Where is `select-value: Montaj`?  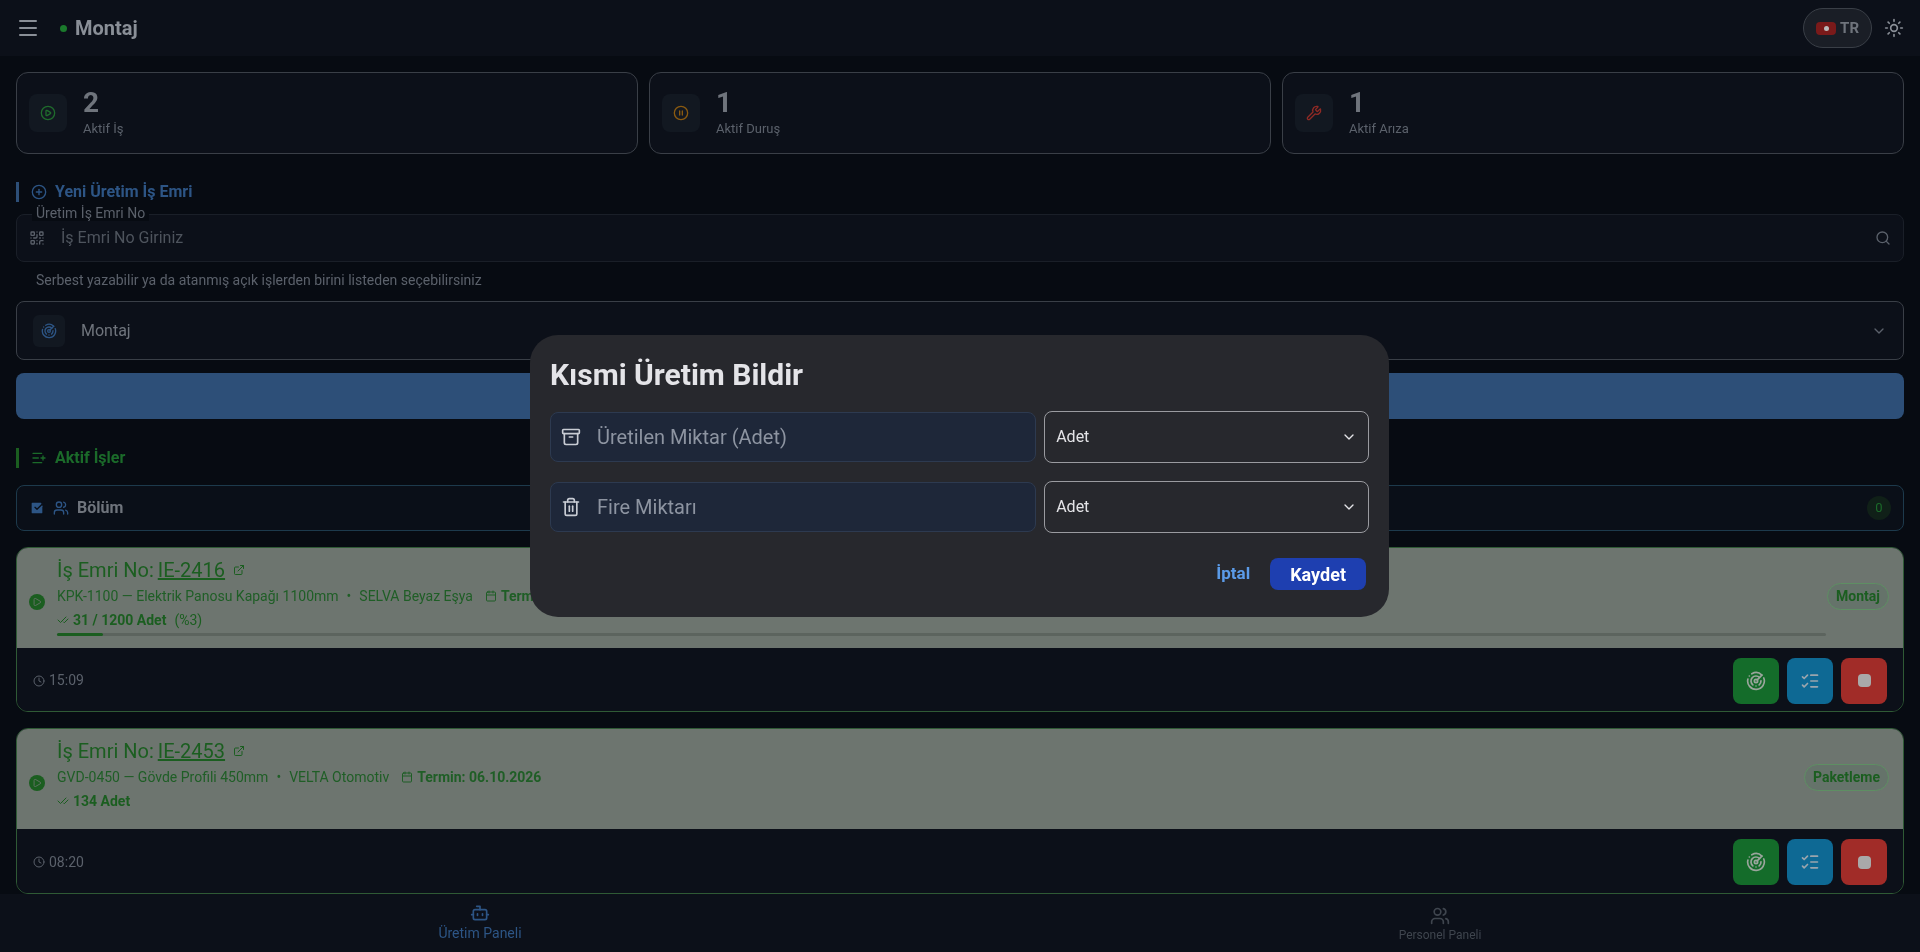
select-value: Montaj is located at coordinates (106, 330).